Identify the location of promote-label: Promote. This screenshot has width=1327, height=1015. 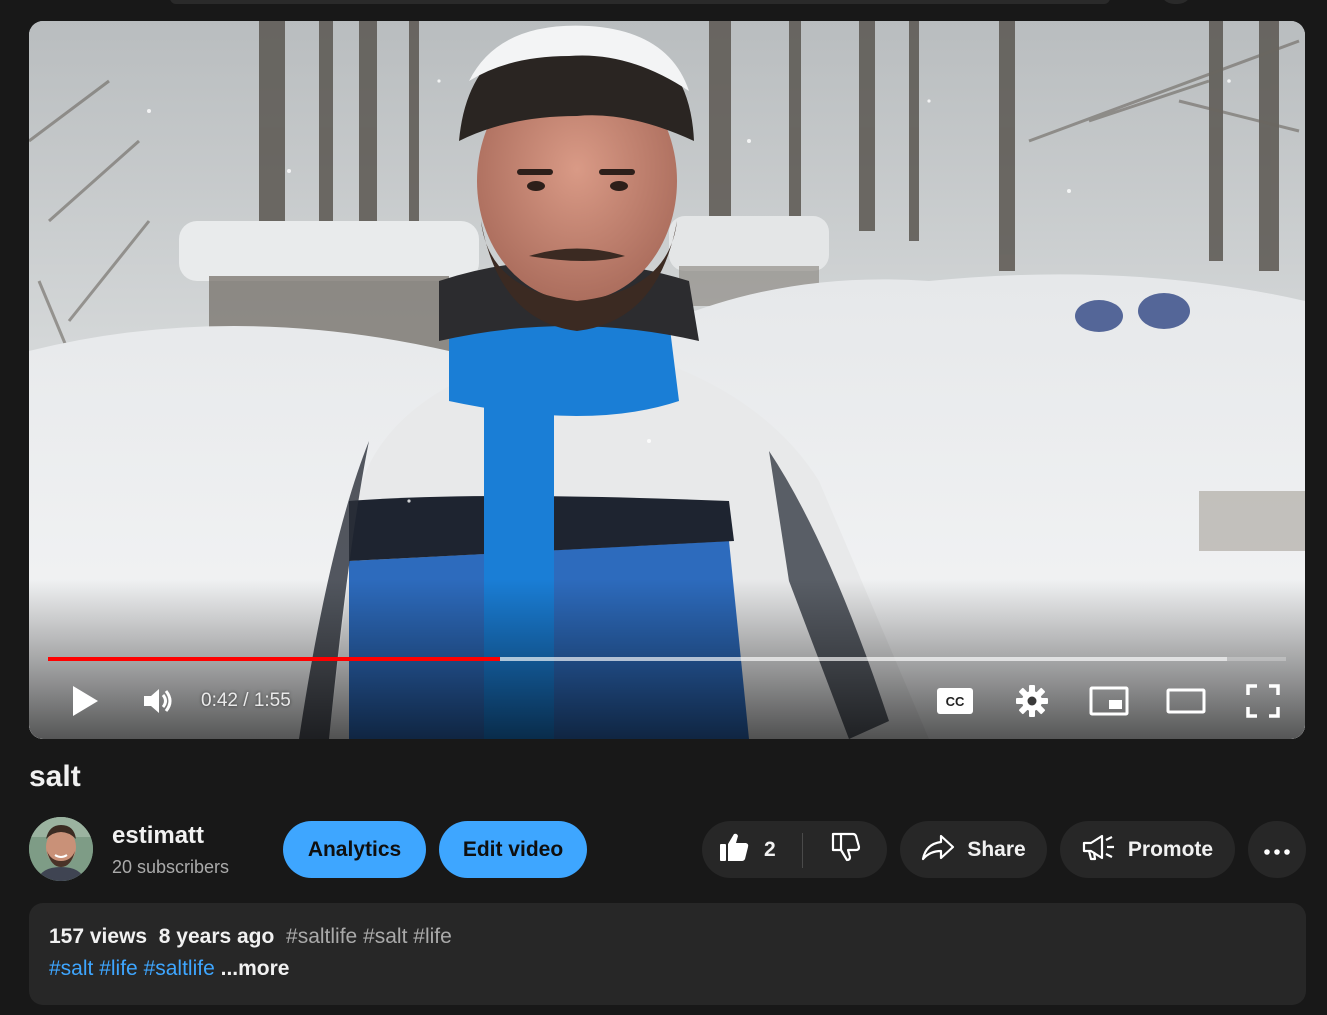
(1170, 849).